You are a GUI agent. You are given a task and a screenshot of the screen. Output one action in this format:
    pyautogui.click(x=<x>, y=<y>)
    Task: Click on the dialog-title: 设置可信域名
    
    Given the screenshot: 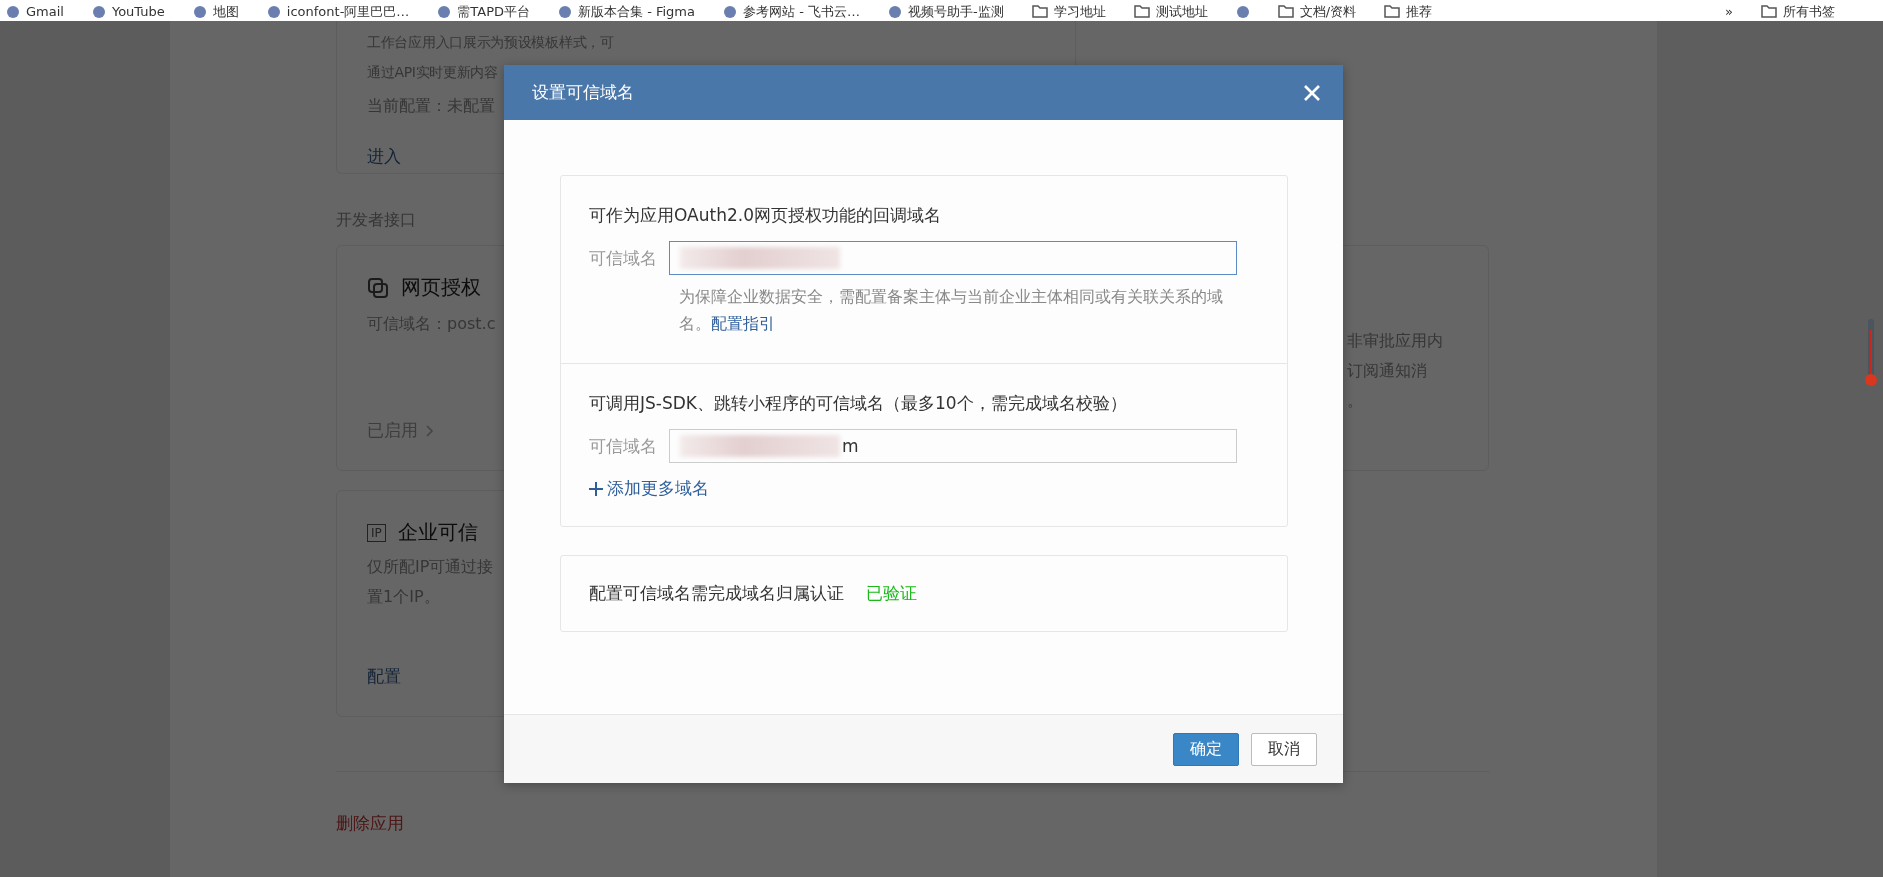 What is the action you would take?
    pyautogui.click(x=583, y=92)
    